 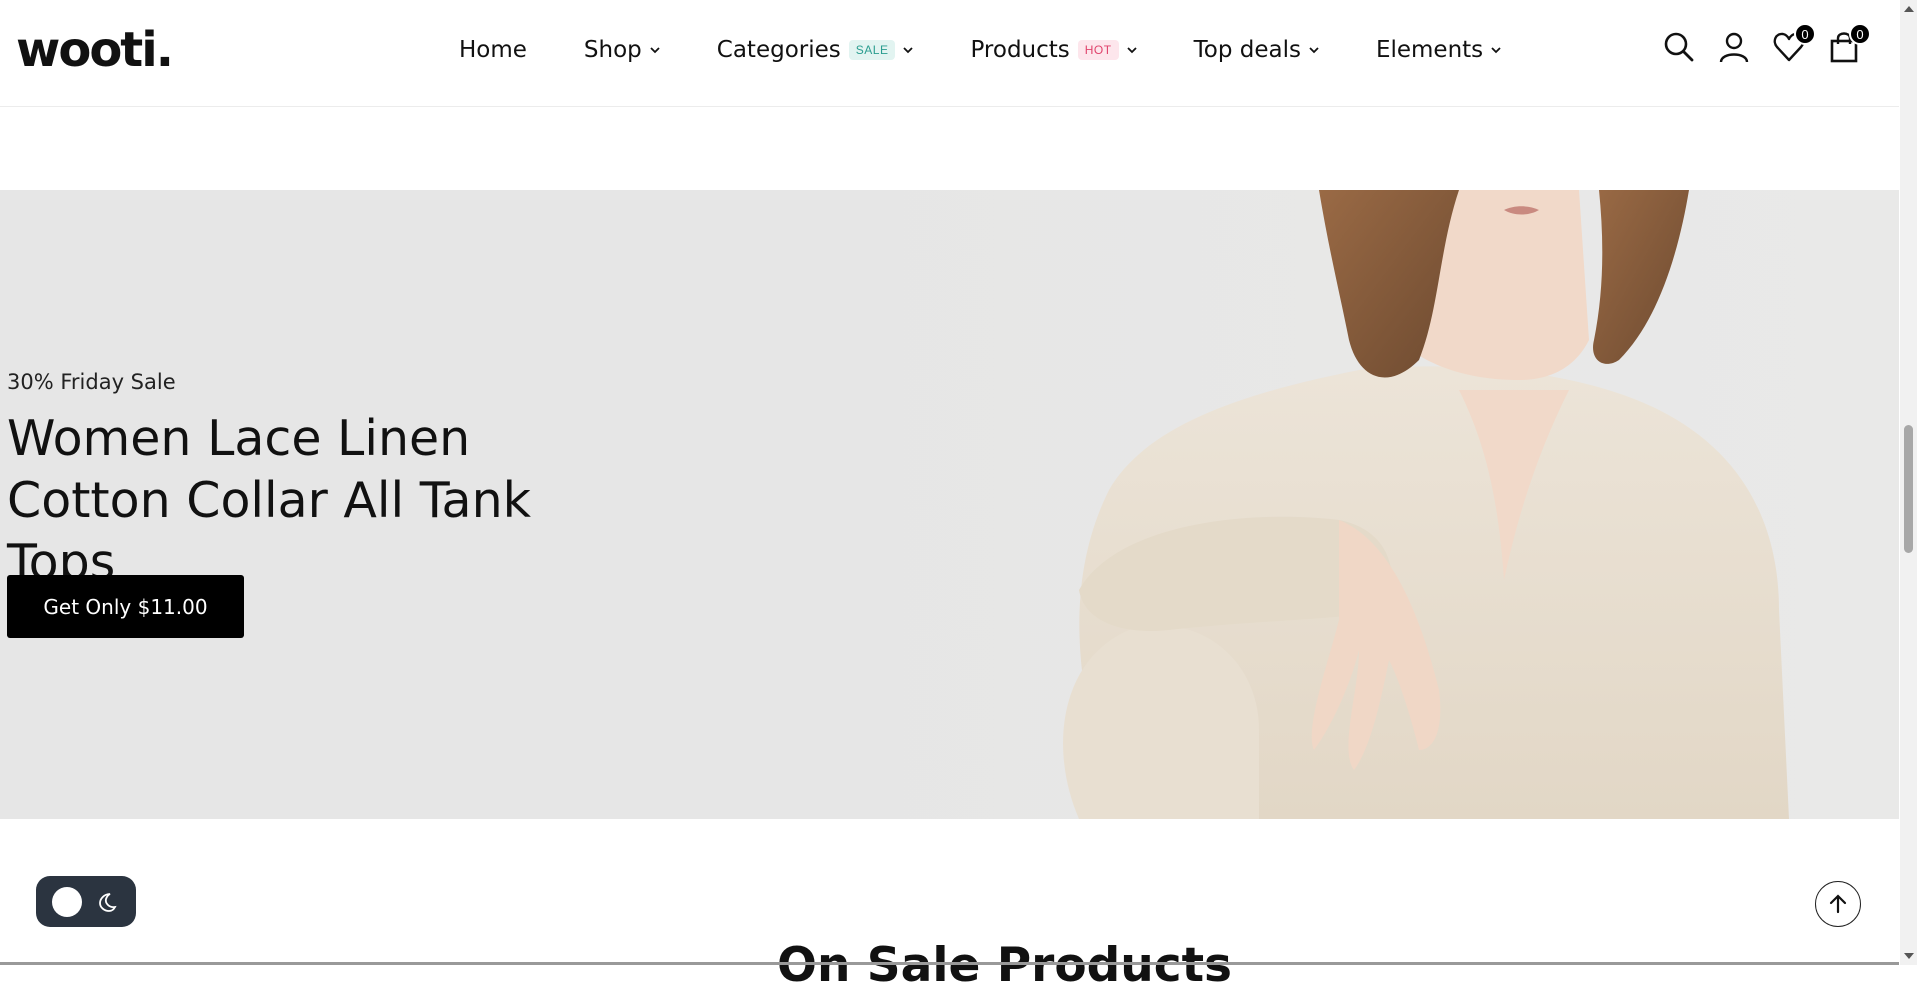 I want to click on nav-label: Top deals, so click(x=1247, y=50).